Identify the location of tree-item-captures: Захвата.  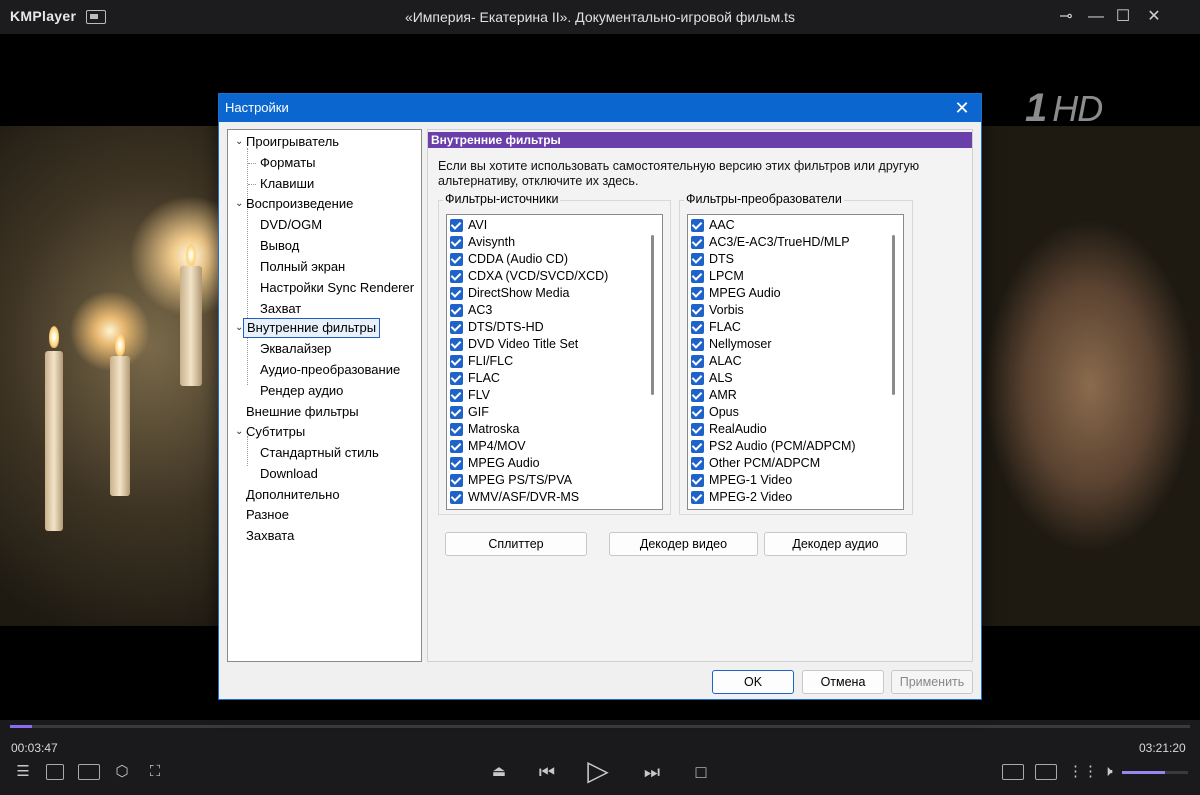
(270, 536).